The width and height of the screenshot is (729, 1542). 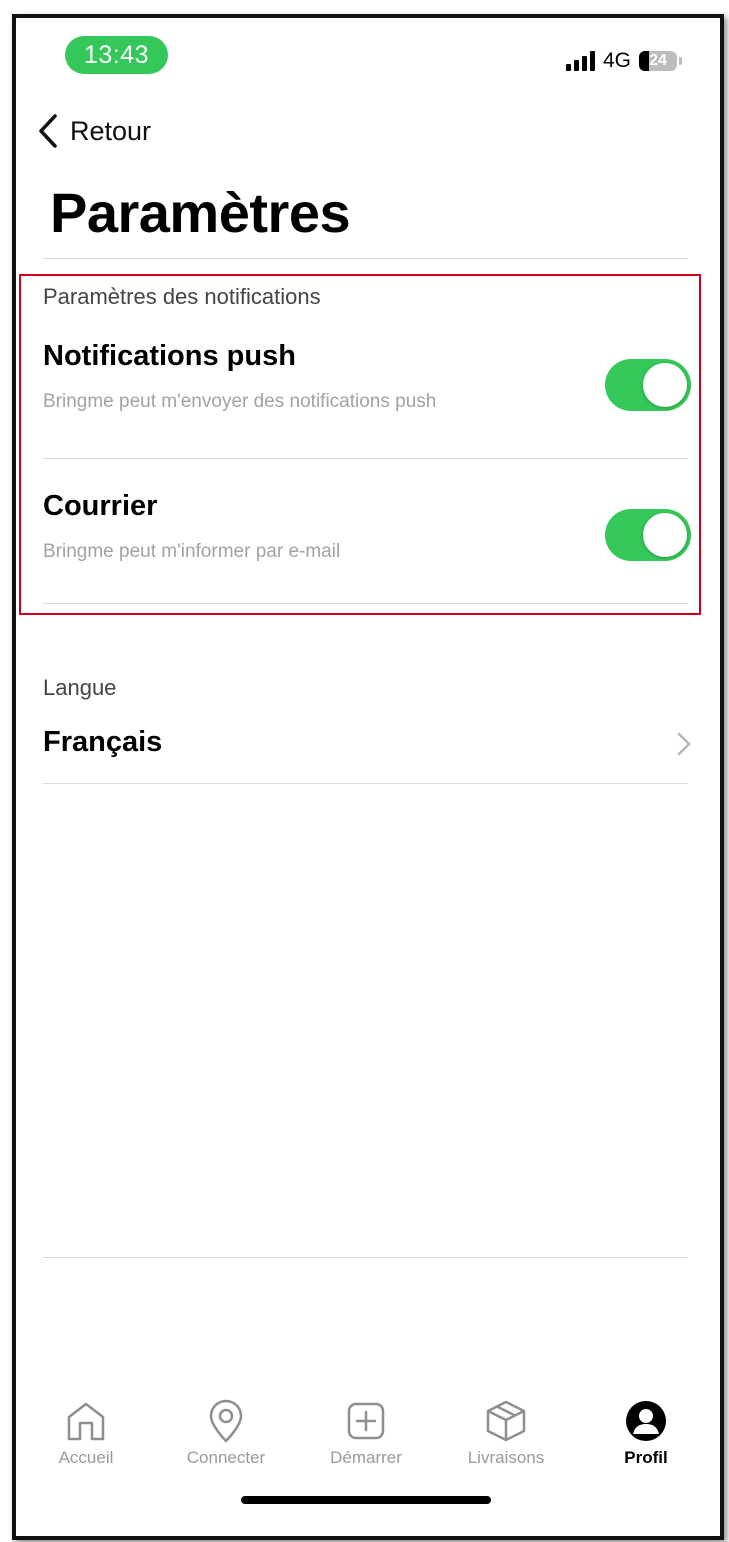 I want to click on push-notifications-title: Notifications push, so click(x=169, y=356).